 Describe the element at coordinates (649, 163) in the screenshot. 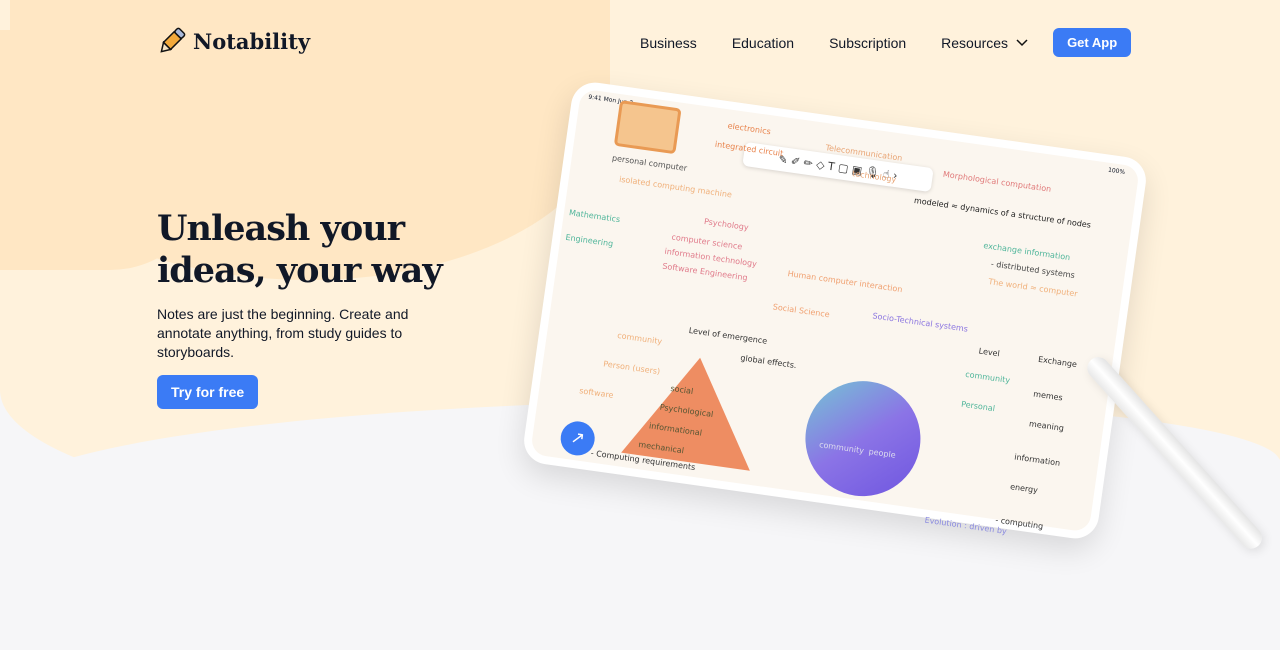

I see `note-text: personal computer` at that location.